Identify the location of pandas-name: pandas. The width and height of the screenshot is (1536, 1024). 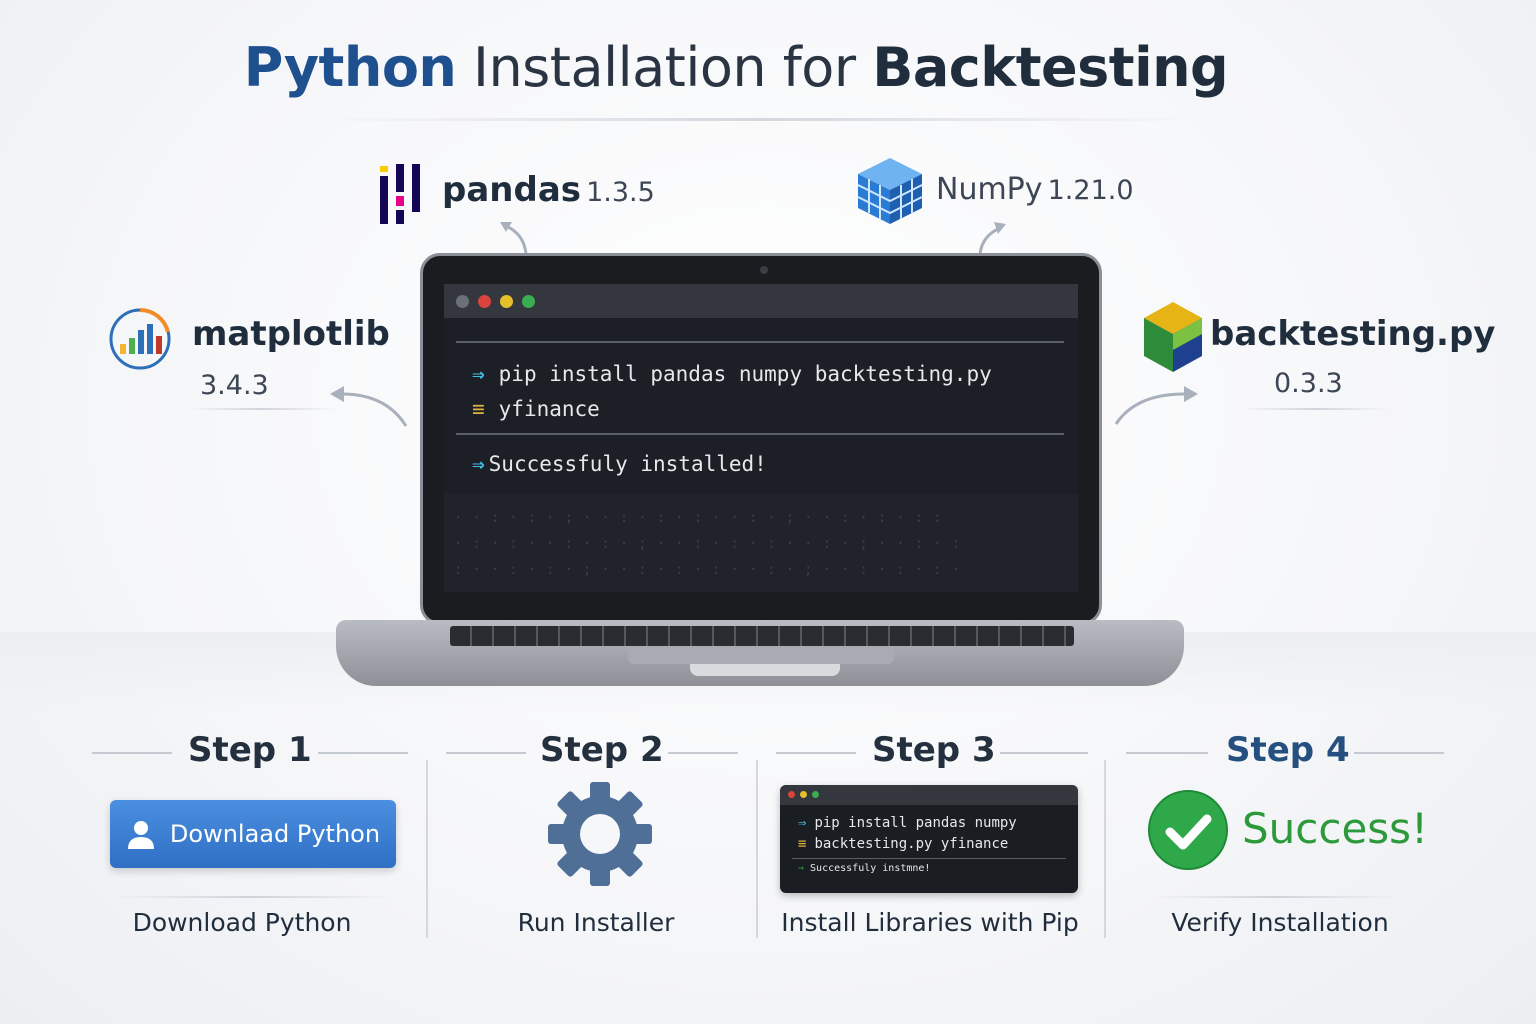
(512, 190).